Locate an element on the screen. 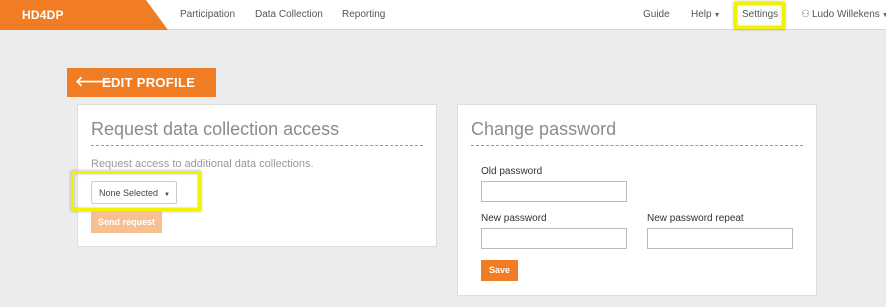  new-password-repeat-label: New password repeat is located at coordinates (695, 218).